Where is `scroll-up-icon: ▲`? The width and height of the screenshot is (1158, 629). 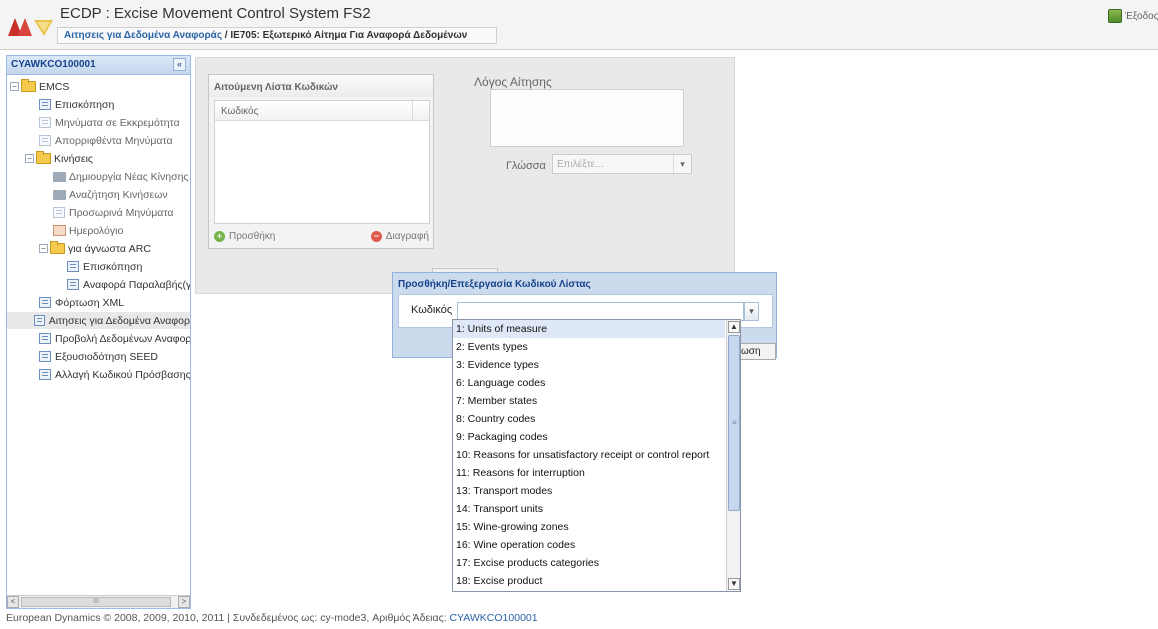 scroll-up-icon: ▲ is located at coordinates (734, 327).